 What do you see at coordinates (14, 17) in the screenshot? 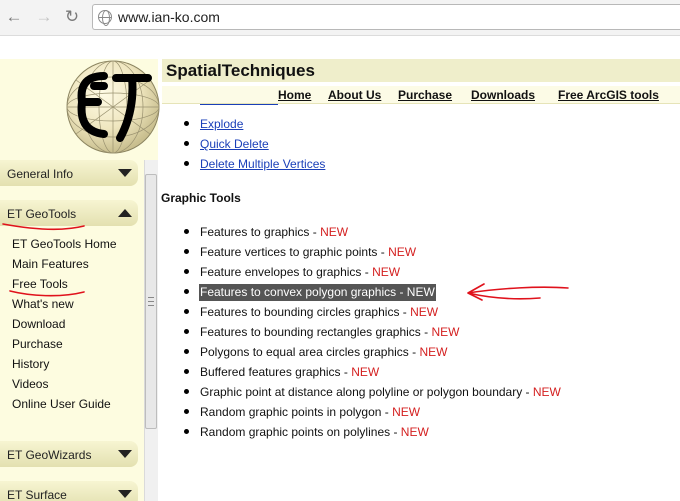
I see `back-arrow-icon: ←` at bounding box center [14, 17].